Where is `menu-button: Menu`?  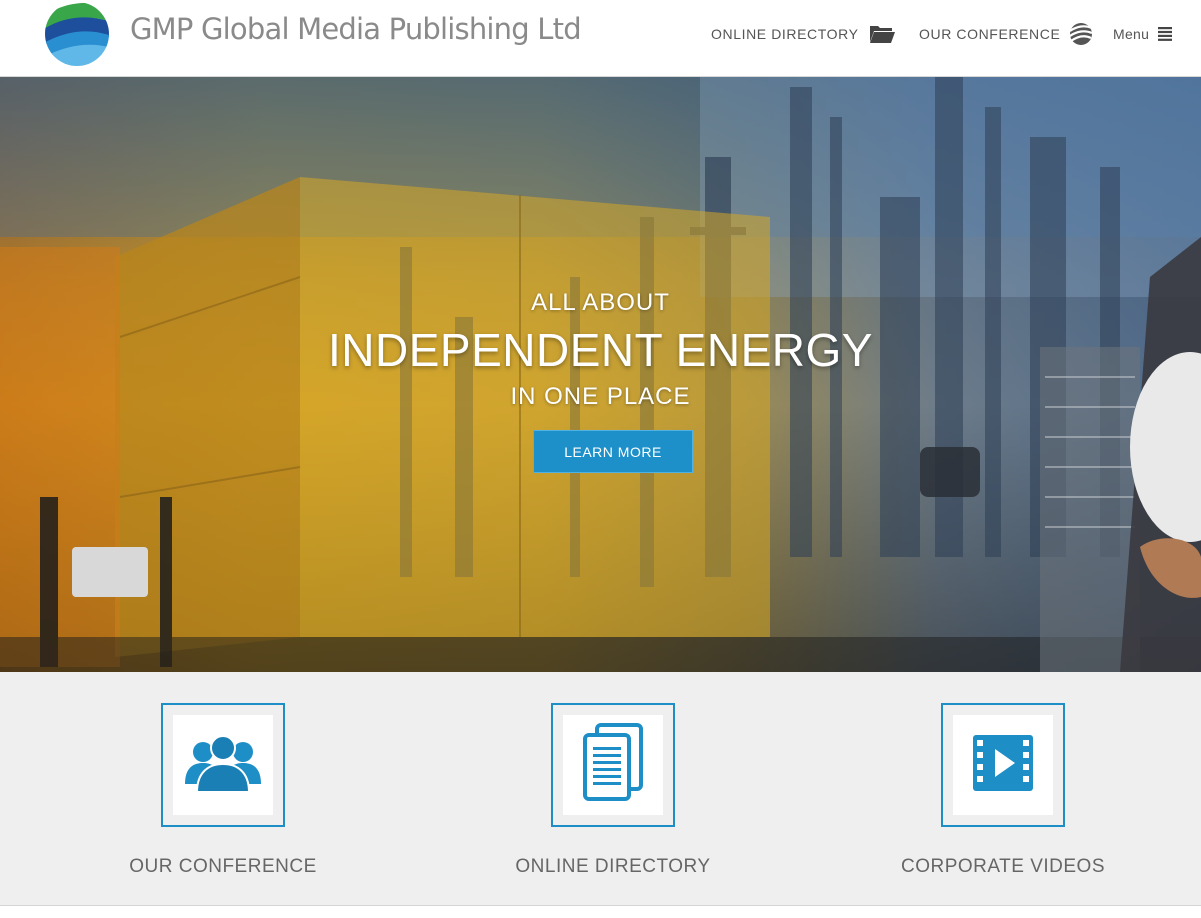
menu-button: Menu is located at coordinates (1143, 34).